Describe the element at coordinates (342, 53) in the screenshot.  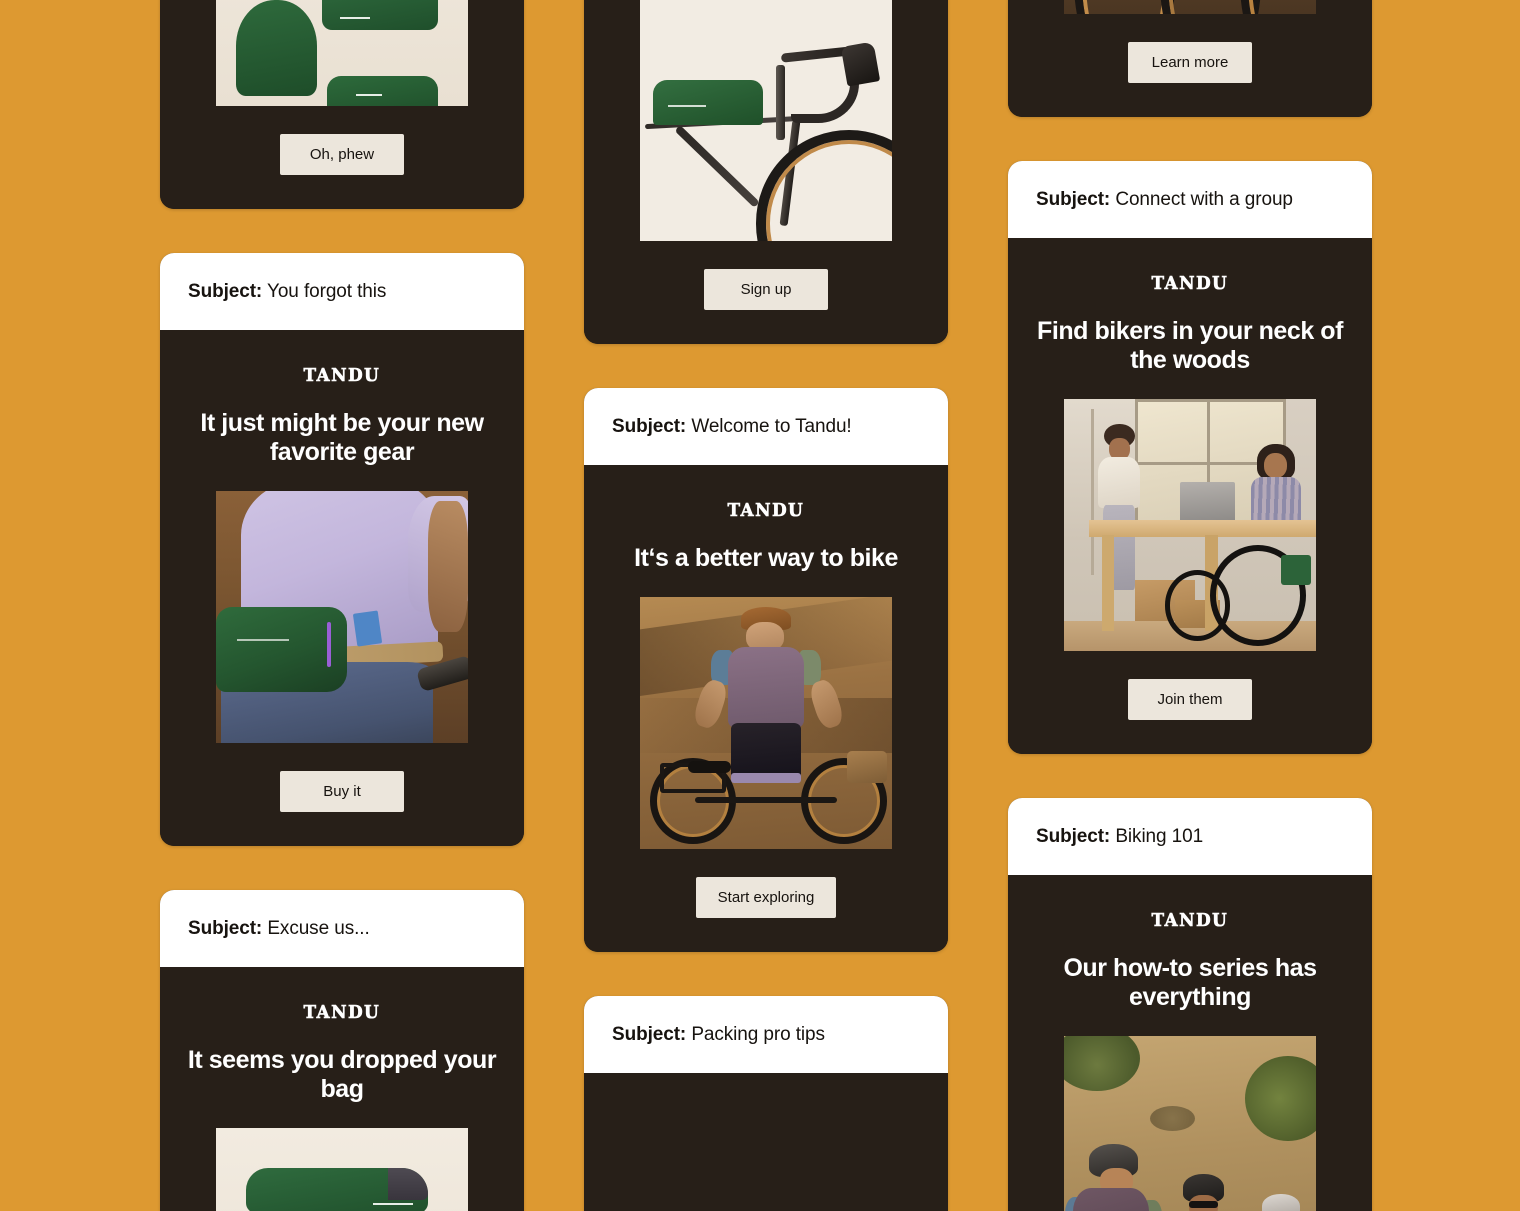
I see `image-product-photo-cropped` at that location.